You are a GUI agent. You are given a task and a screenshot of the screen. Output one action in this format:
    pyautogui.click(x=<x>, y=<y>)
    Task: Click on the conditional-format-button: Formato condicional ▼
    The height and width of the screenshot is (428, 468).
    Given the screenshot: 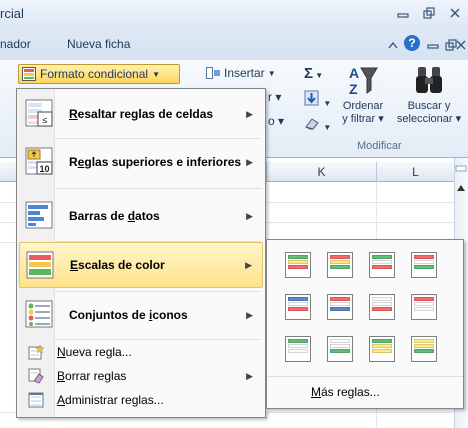 What is the action you would take?
    pyautogui.click(x=99, y=74)
    